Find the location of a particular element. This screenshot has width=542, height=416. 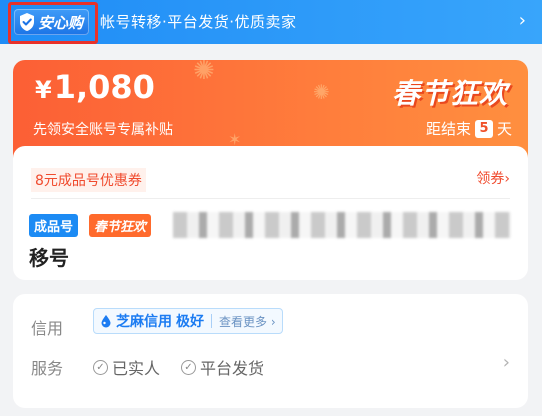

service-text: 已实人 is located at coordinates (136, 368).